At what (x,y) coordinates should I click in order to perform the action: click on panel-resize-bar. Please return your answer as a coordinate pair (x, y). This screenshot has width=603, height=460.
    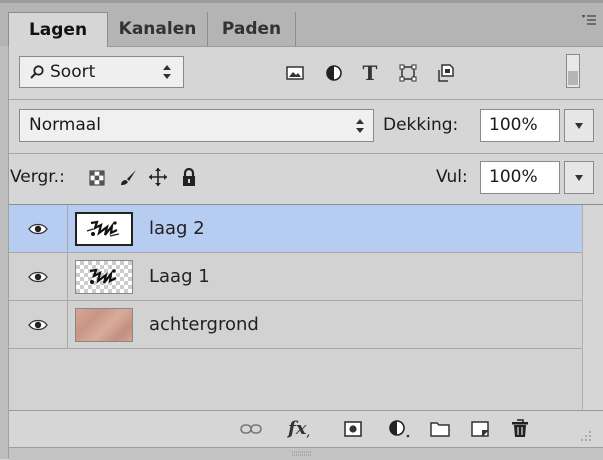
    Looking at the image, I should click on (306, 453).